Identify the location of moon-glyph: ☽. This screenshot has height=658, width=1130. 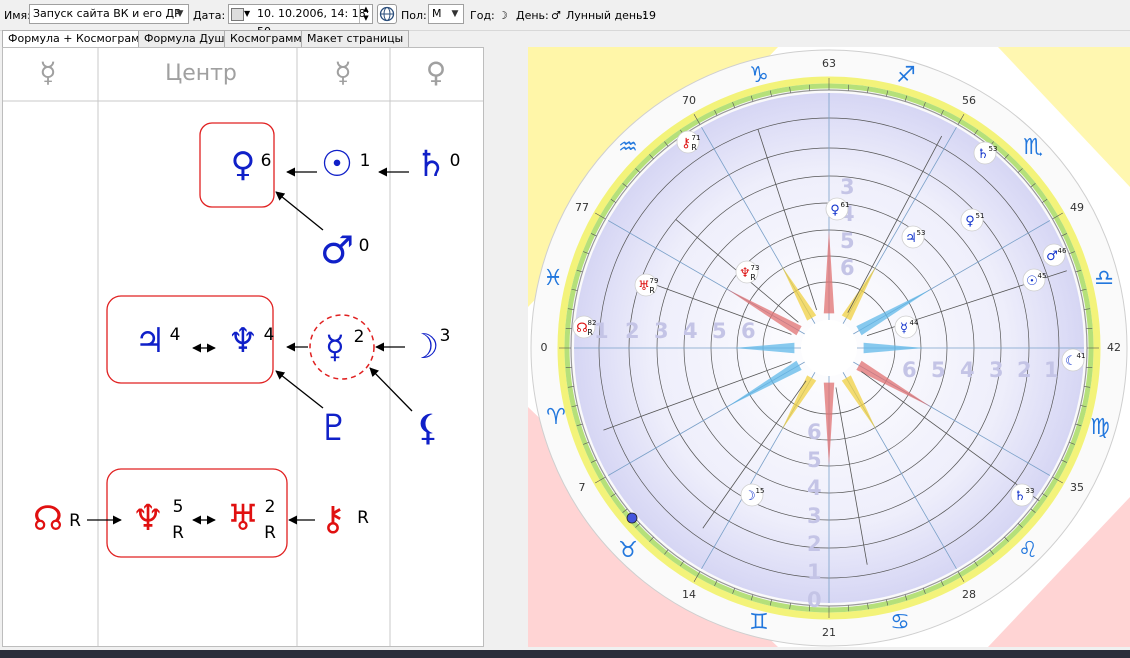
(424, 347).